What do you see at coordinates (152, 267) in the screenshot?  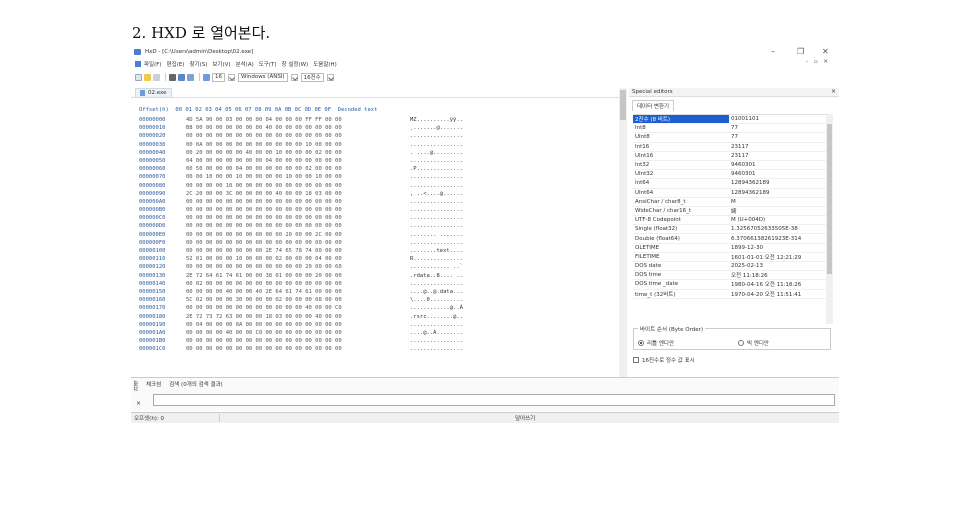 I see `hex-offset: 00000120` at bounding box center [152, 267].